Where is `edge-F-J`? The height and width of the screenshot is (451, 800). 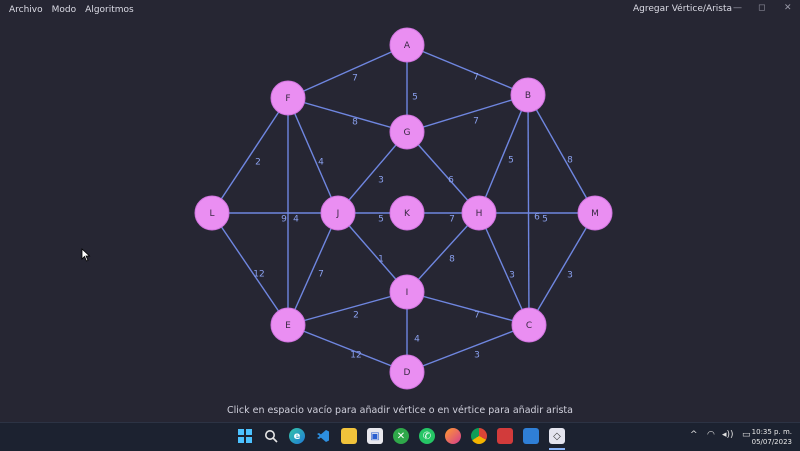
edge-F-J is located at coordinates (313, 155).